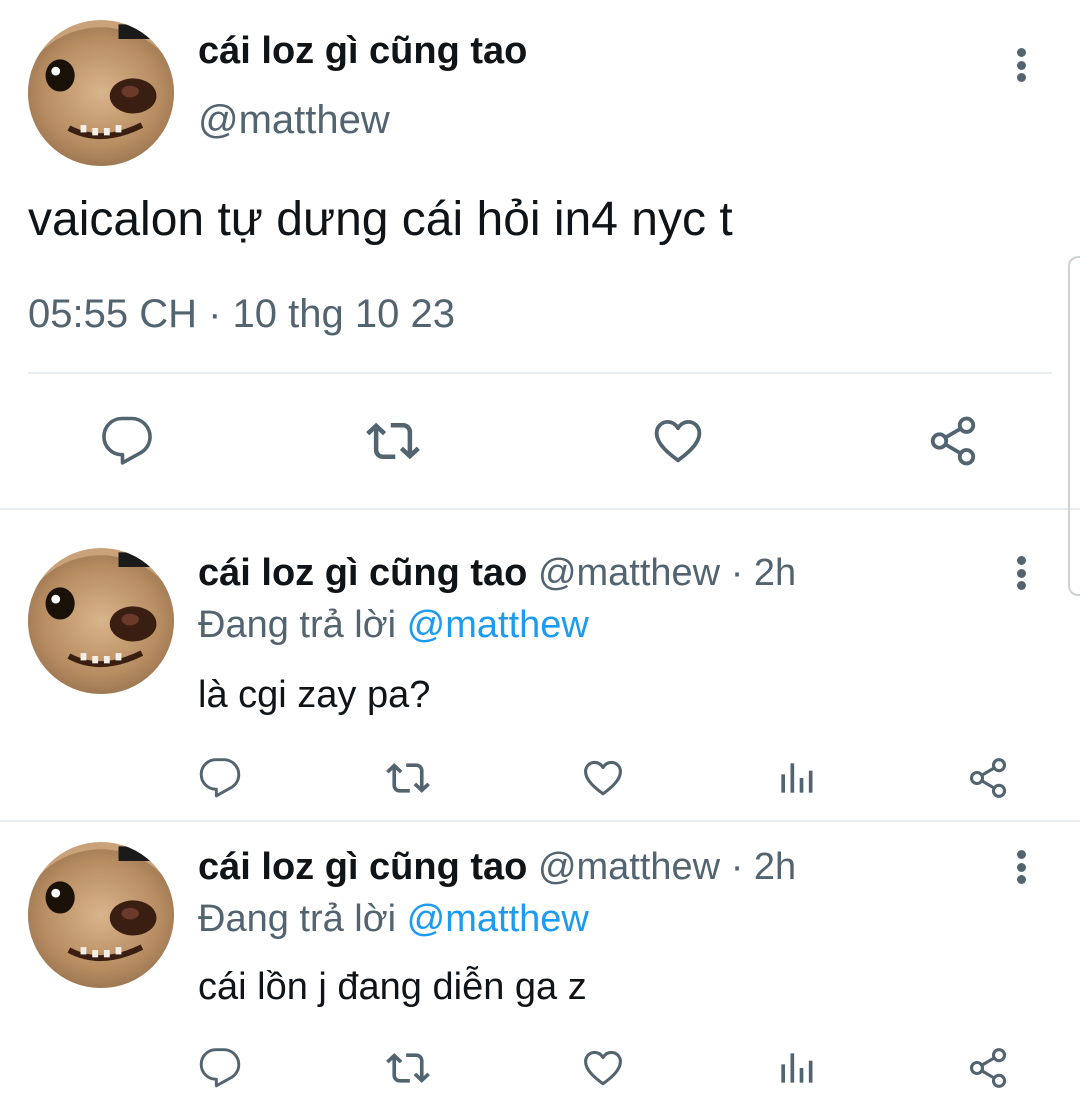  I want to click on reply-text: là cgi zay pa?, so click(314, 695).